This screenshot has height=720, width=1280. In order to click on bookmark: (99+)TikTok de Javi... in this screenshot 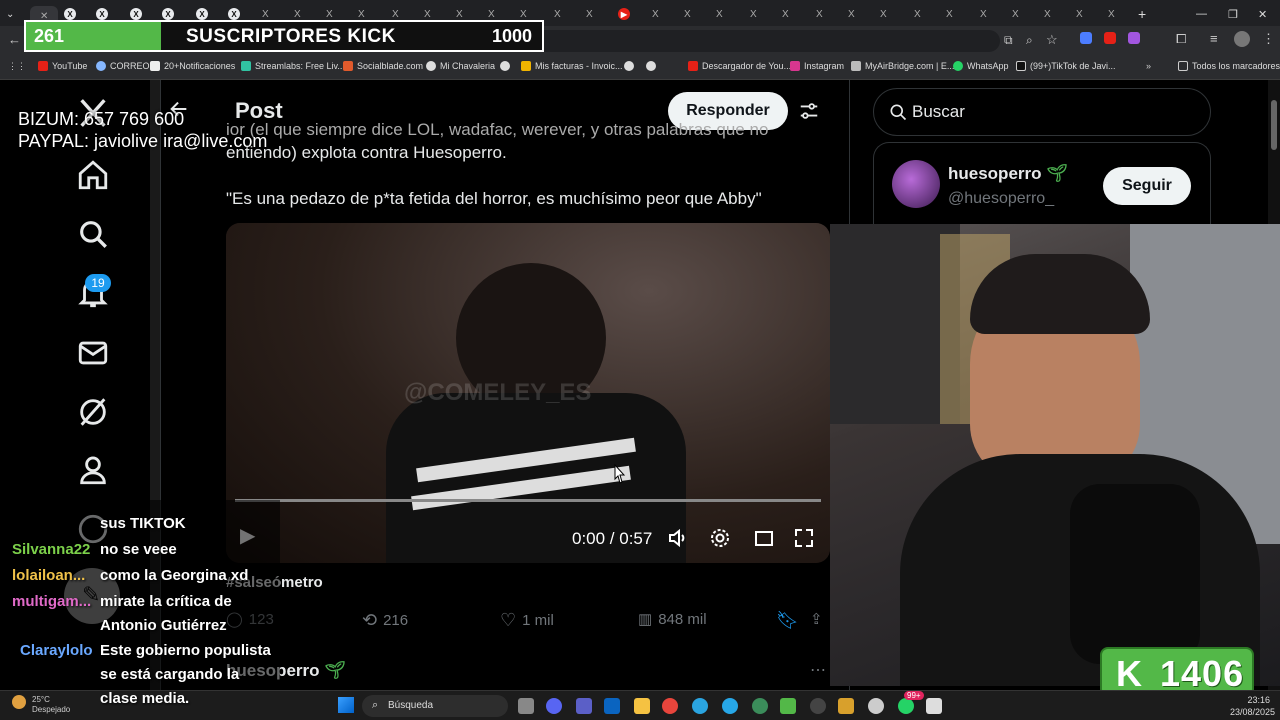, I will do `click(1065, 66)`.